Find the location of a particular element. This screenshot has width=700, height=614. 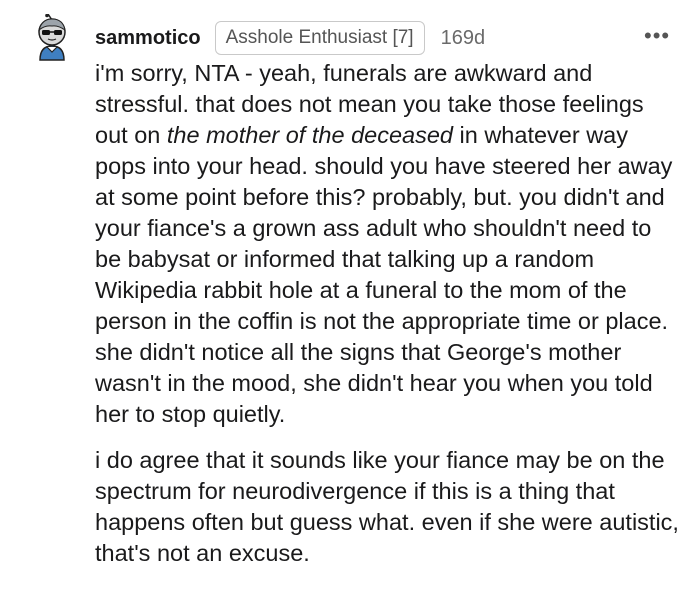

username: sammotico is located at coordinates (148, 38).